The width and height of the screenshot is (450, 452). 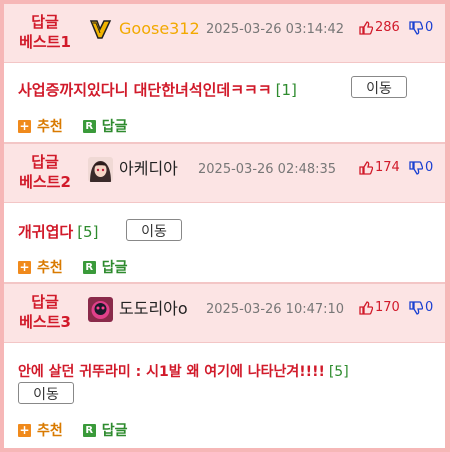 I want to click on timestamp: 2025-03-26 02:48:35, so click(x=267, y=169).